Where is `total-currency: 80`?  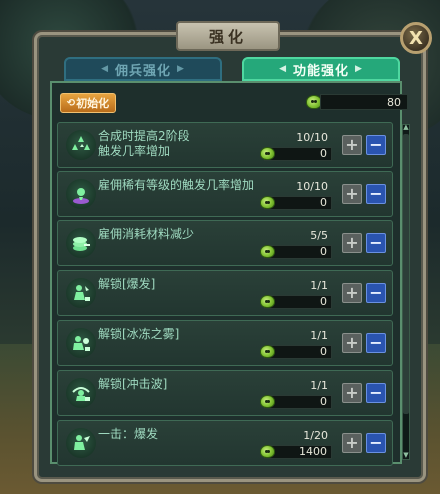 total-currency: 80 is located at coordinates (364, 102).